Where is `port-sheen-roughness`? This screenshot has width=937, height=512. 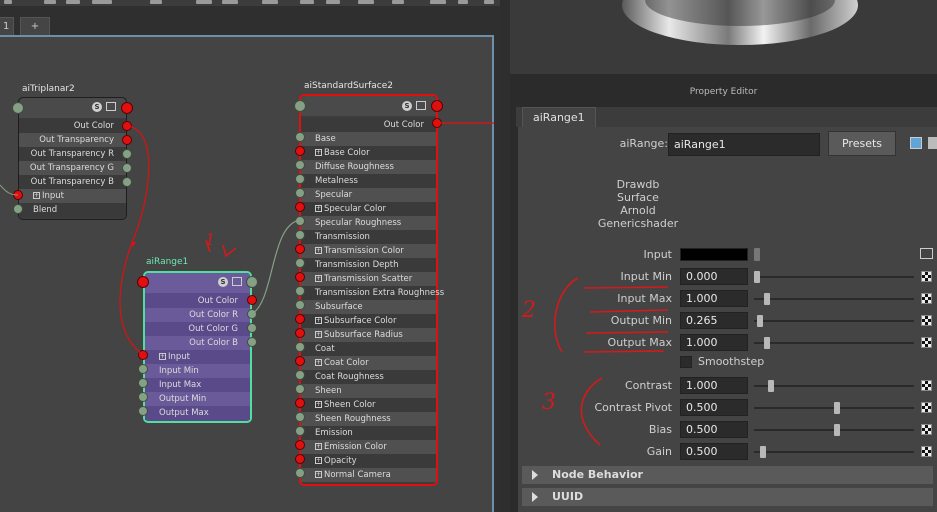
port-sheen-roughness is located at coordinates (300, 417).